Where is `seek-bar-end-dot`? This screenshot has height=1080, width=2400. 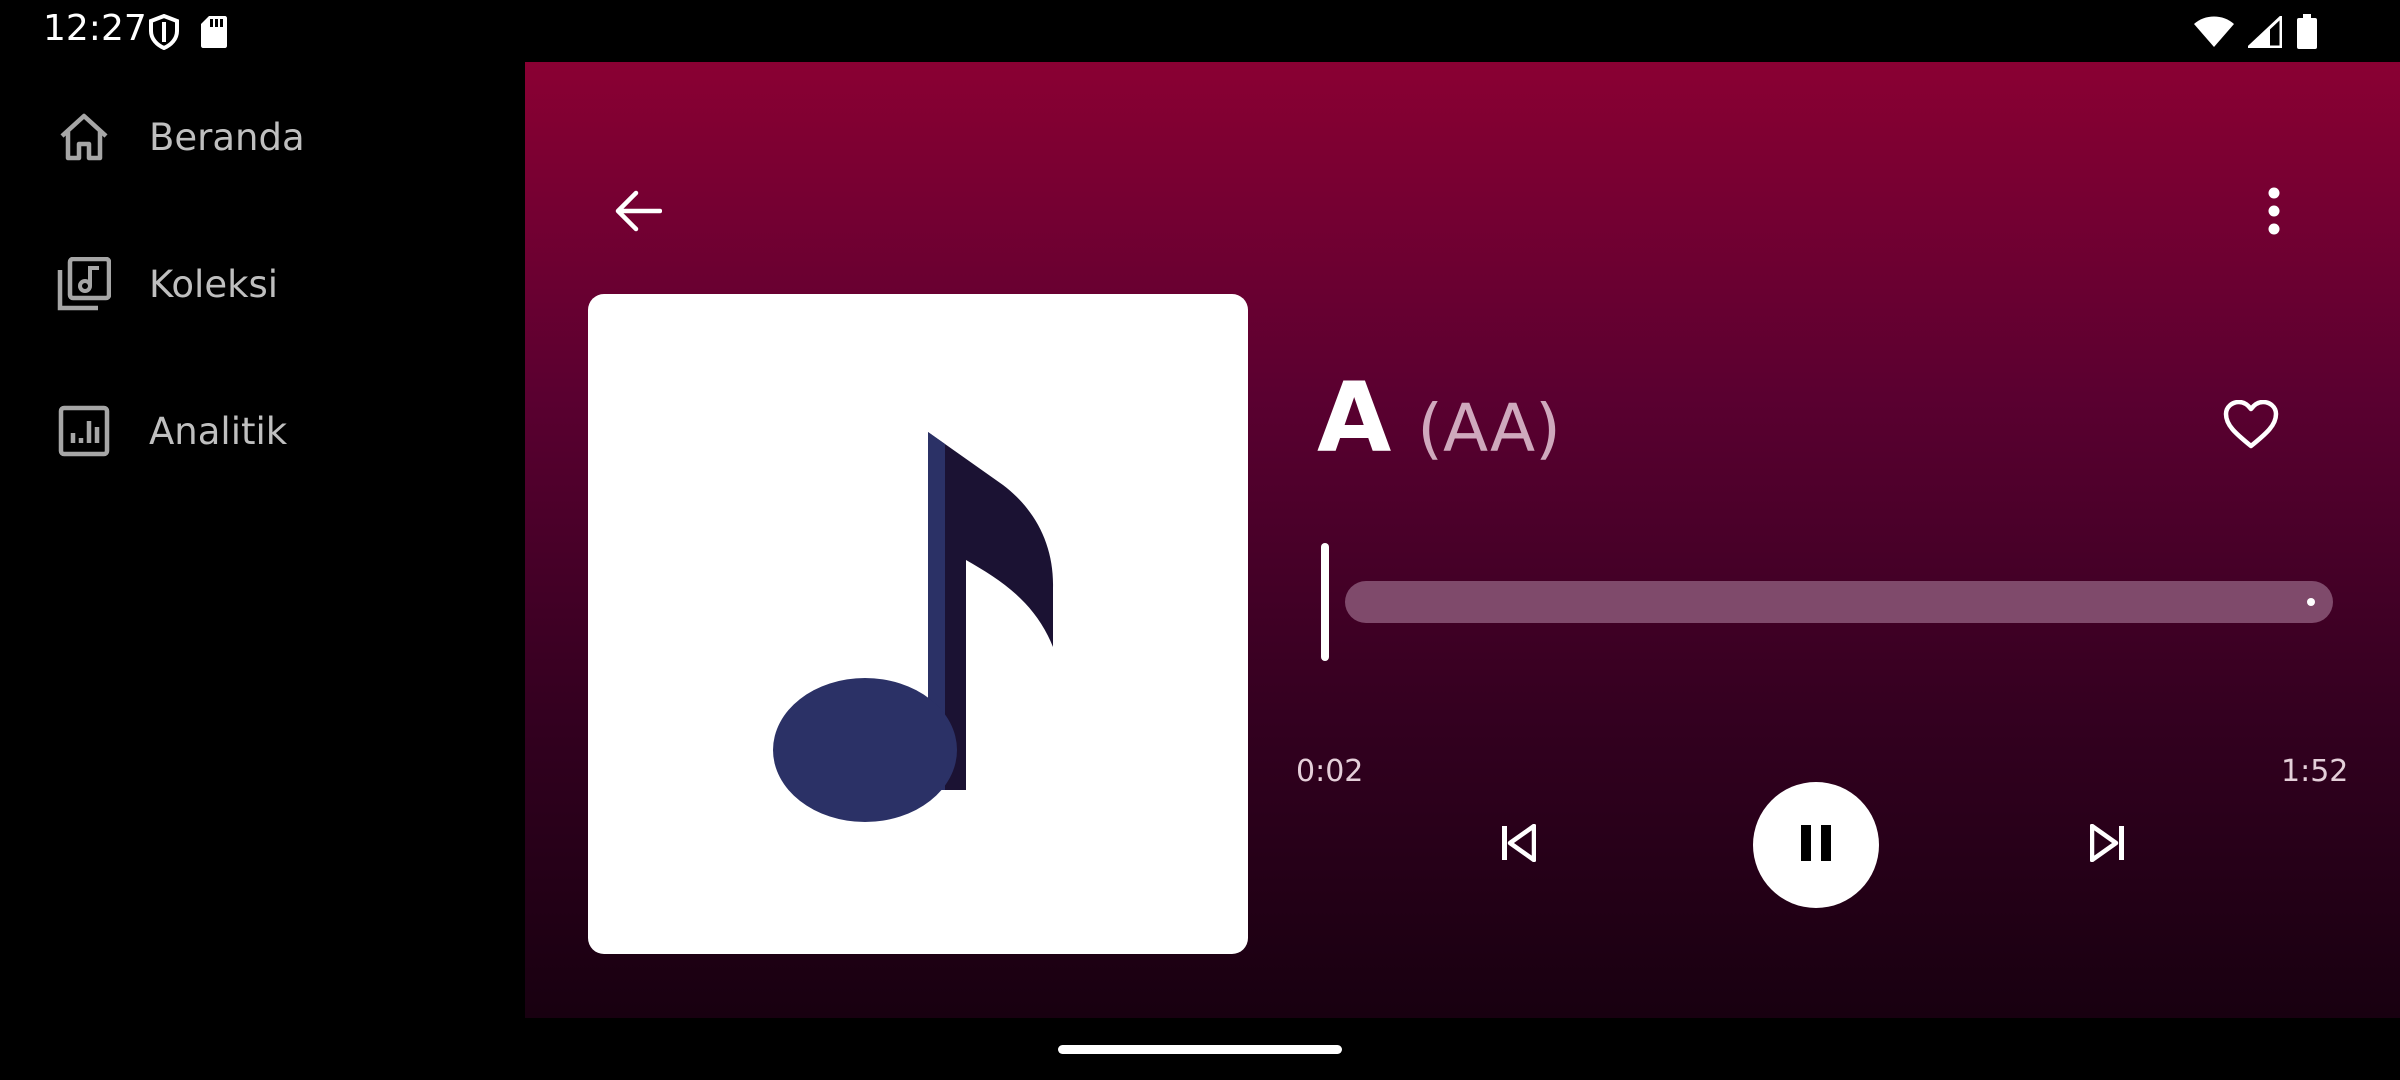
seek-bar-end-dot is located at coordinates (2311, 602).